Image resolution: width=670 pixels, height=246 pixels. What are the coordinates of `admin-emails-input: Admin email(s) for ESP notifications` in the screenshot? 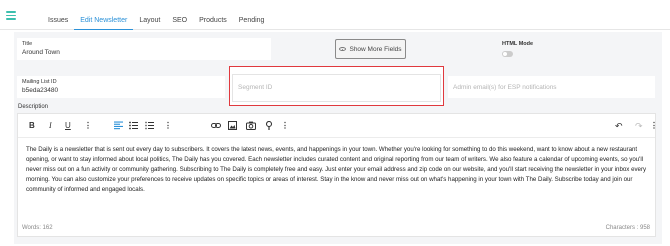 It's located at (551, 87).